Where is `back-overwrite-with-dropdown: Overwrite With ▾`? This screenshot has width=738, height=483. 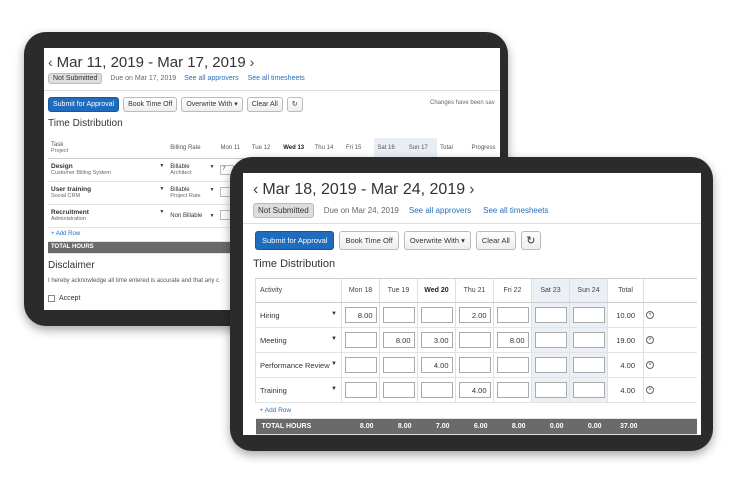
back-overwrite-with-dropdown: Overwrite With ▾ is located at coordinates (212, 104).